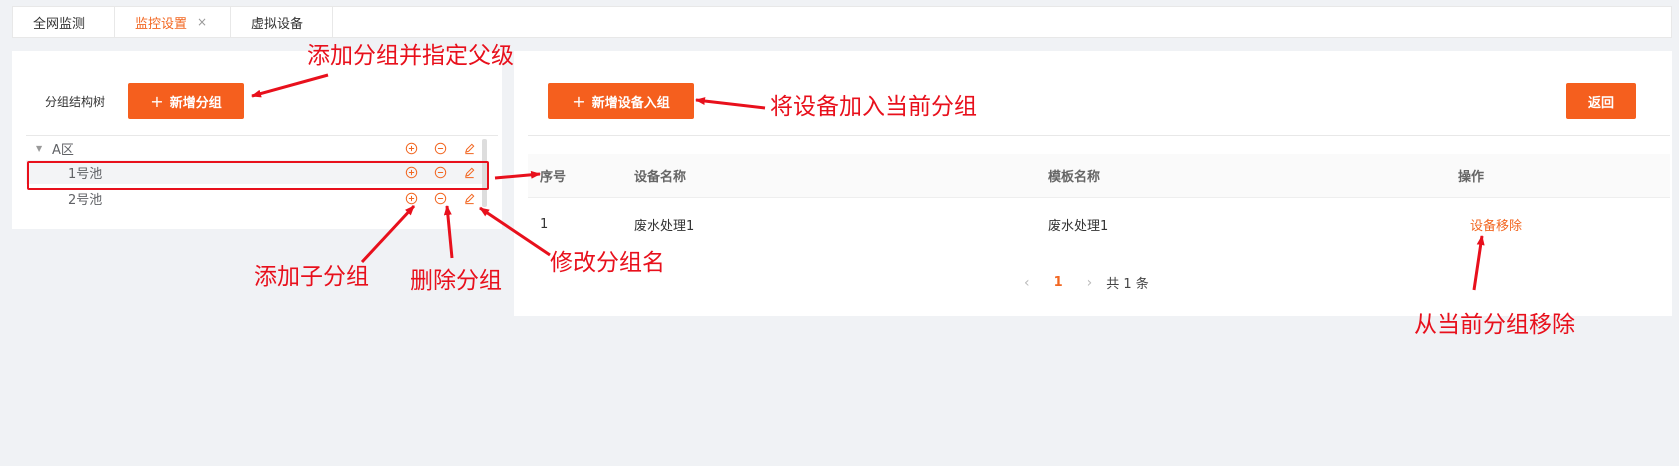 Image resolution: width=1679 pixels, height=466 pixels. I want to click on pagination: ‹ 1 › 共 1 条, so click(1086, 283).